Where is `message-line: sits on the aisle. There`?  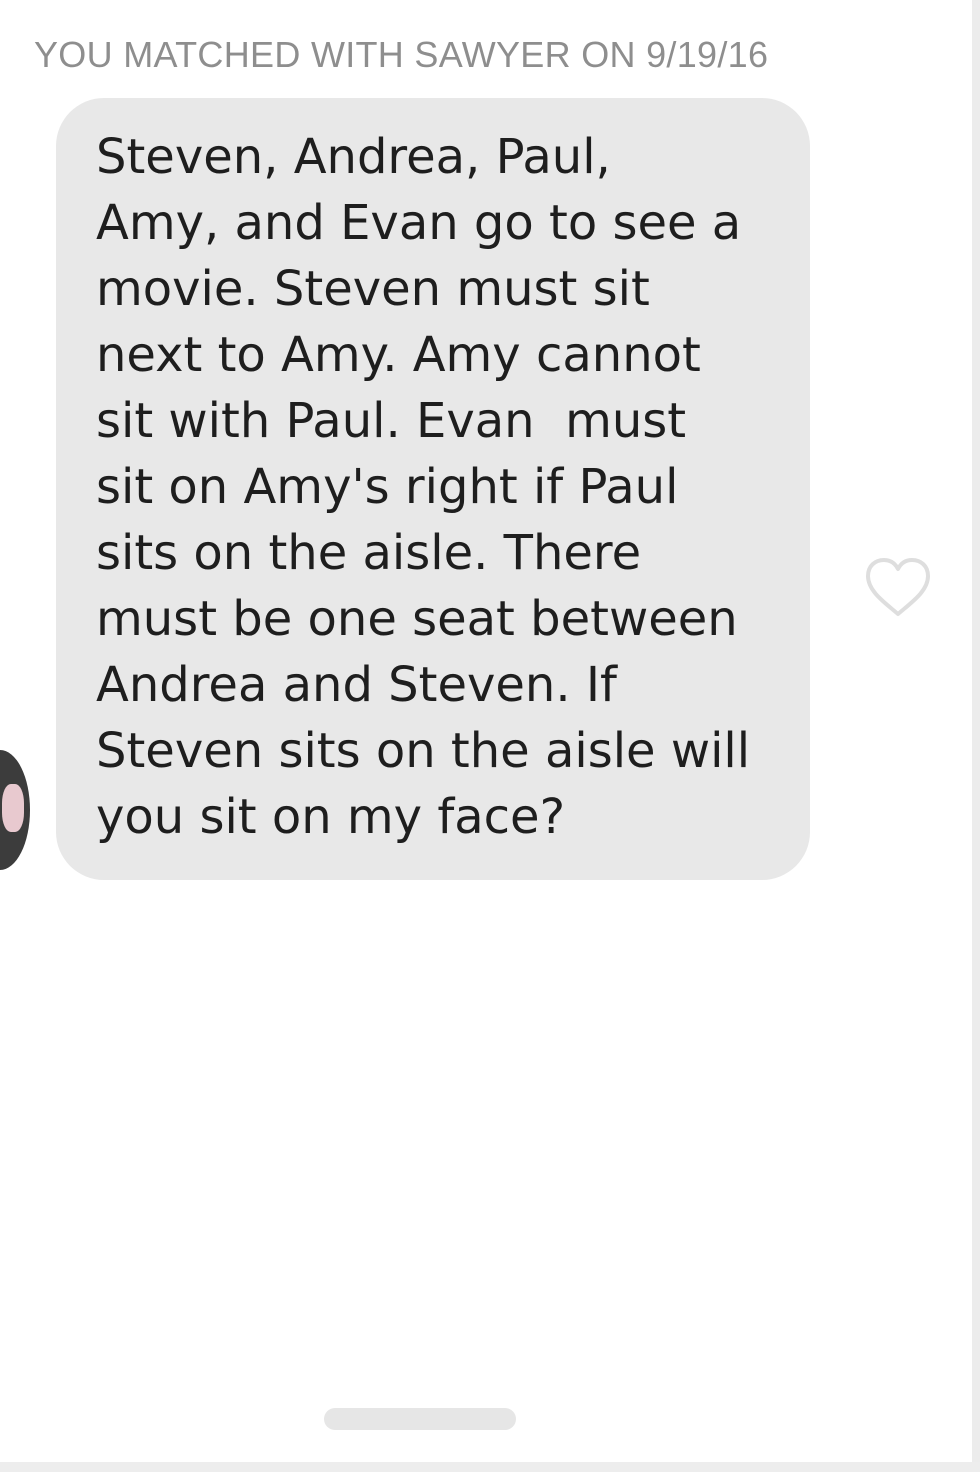 message-line: sits on the aisle. There is located at coordinates (369, 553).